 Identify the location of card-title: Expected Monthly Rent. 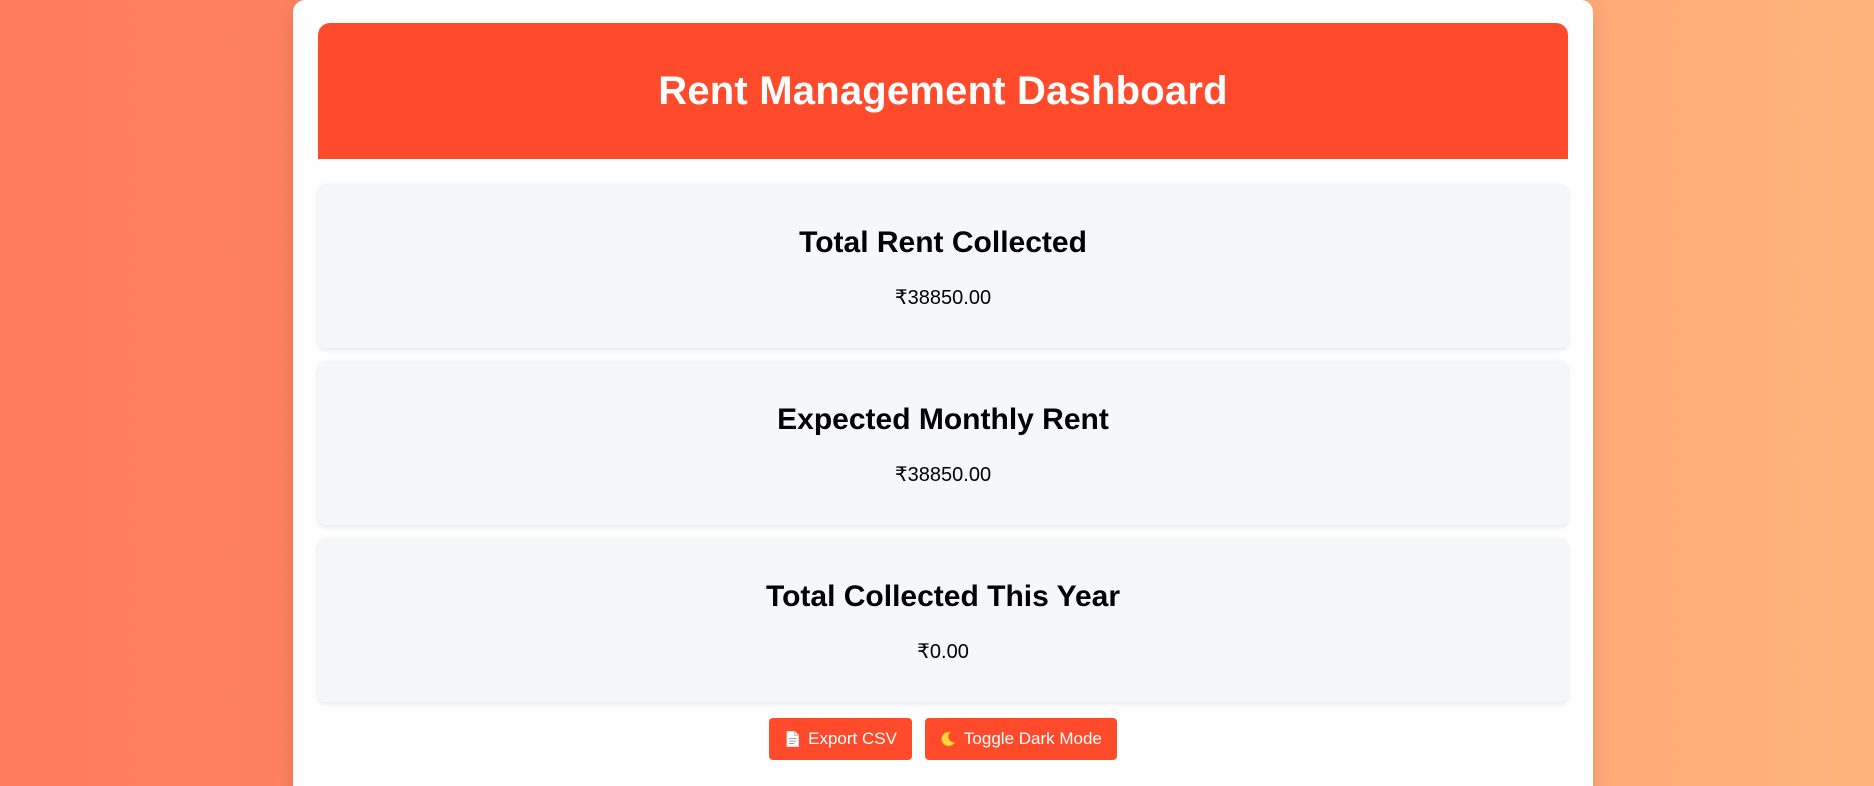
(943, 419).